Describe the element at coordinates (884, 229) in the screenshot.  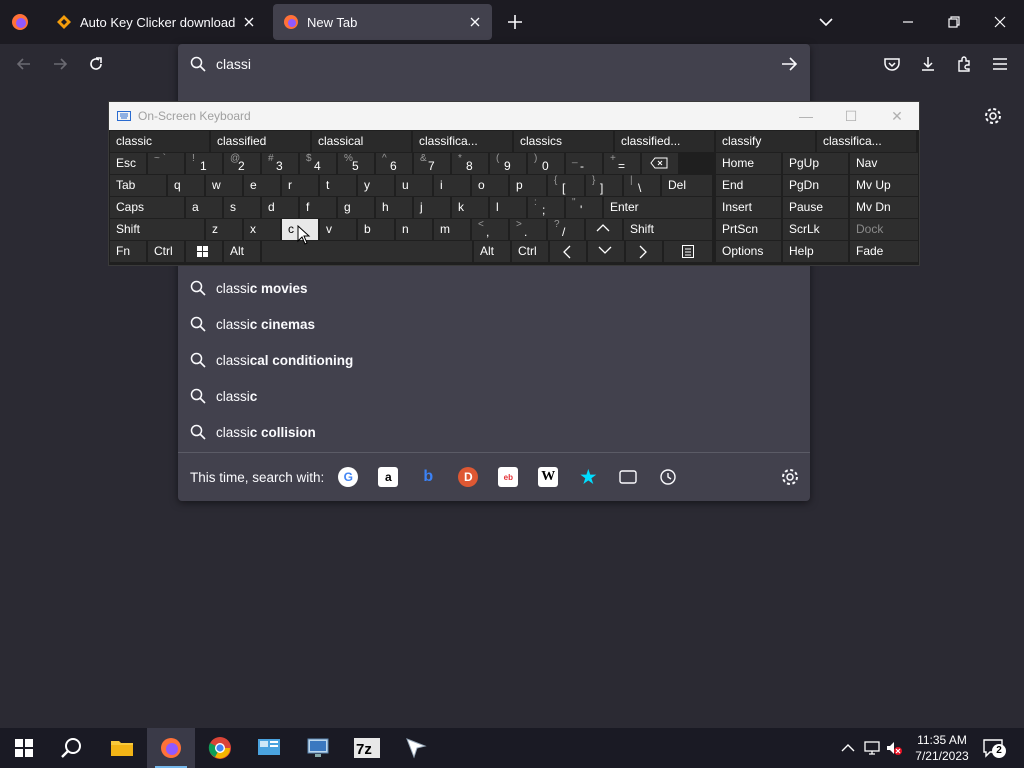
I see `key-dock: Dock` at that location.